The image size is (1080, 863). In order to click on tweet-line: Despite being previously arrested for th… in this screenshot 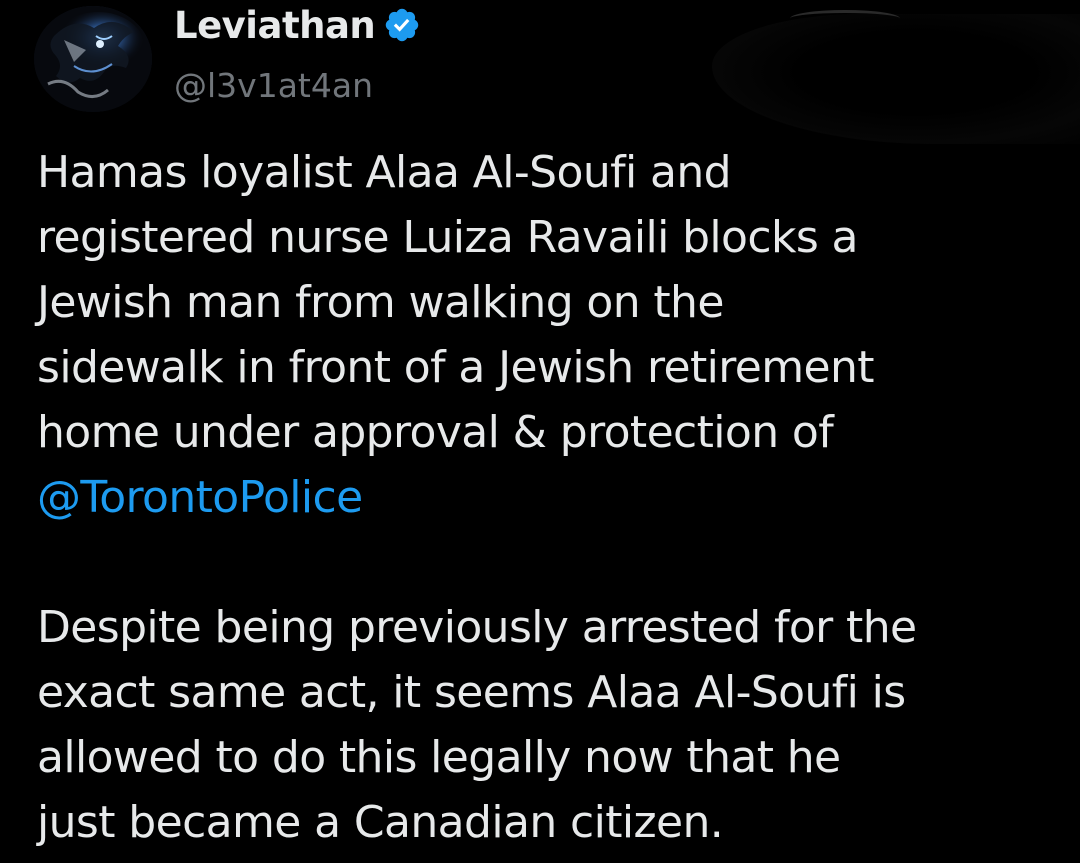, I will do `click(477, 627)`.